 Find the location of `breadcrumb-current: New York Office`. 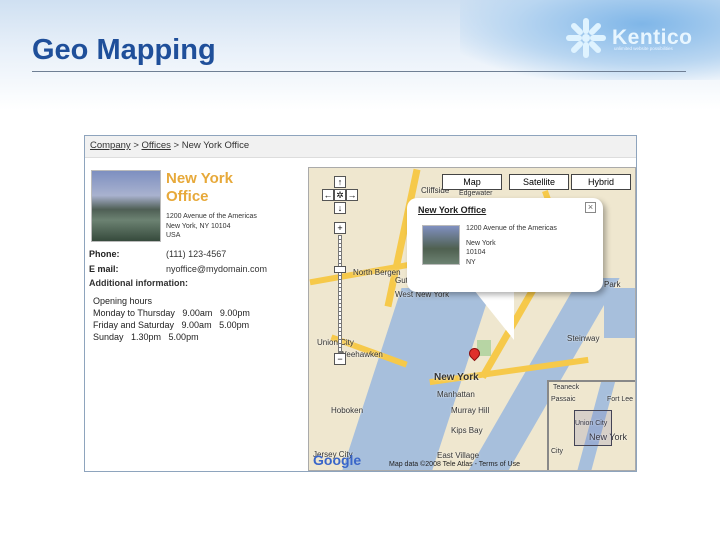

breadcrumb-current: New York Office is located at coordinates (215, 145).